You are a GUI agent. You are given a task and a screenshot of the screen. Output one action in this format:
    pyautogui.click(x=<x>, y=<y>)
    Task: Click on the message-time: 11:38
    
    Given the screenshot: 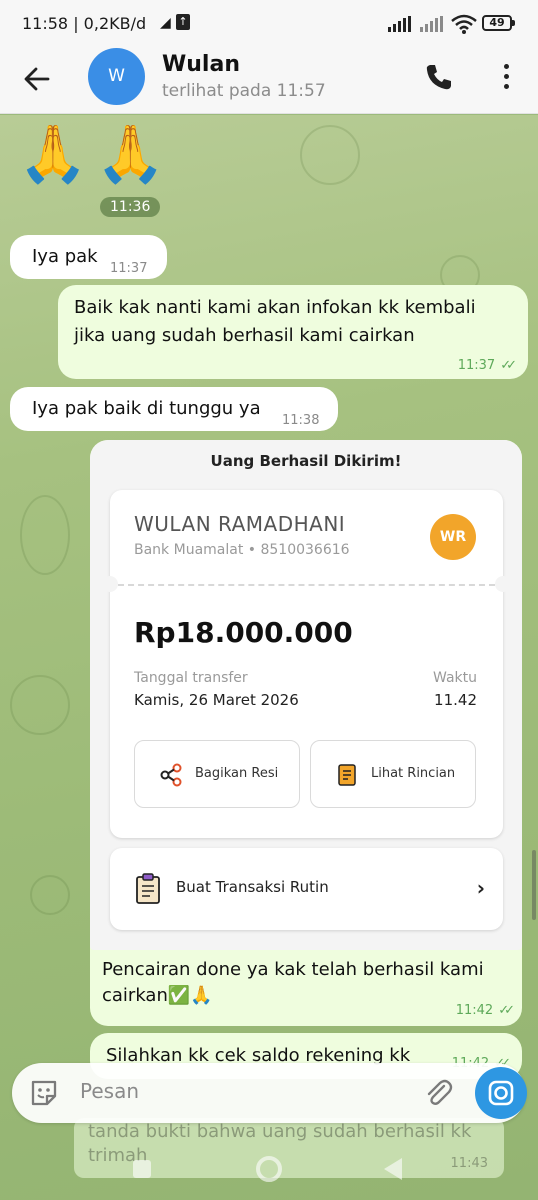 What is the action you would take?
    pyautogui.click(x=301, y=420)
    